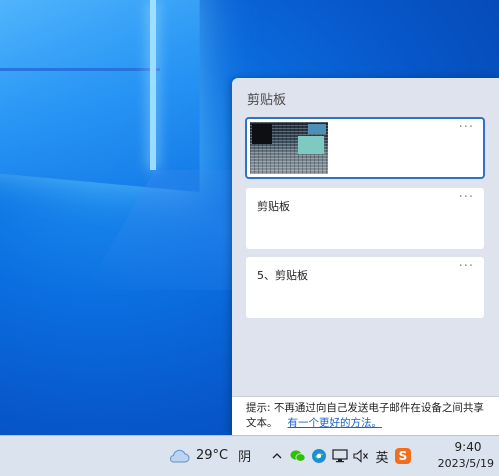 The width and height of the screenshot is (499, 476). I want to click on weather-temperature: 29°C, so click(212, 455).